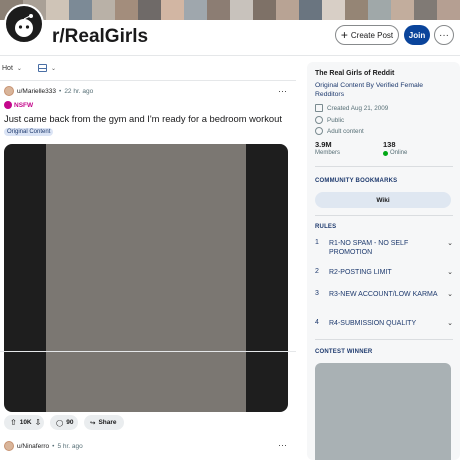  What do you see at coordinates (389, 144) in the screenshot?
I see `online-count: 138` at bounding box center [389, 144].